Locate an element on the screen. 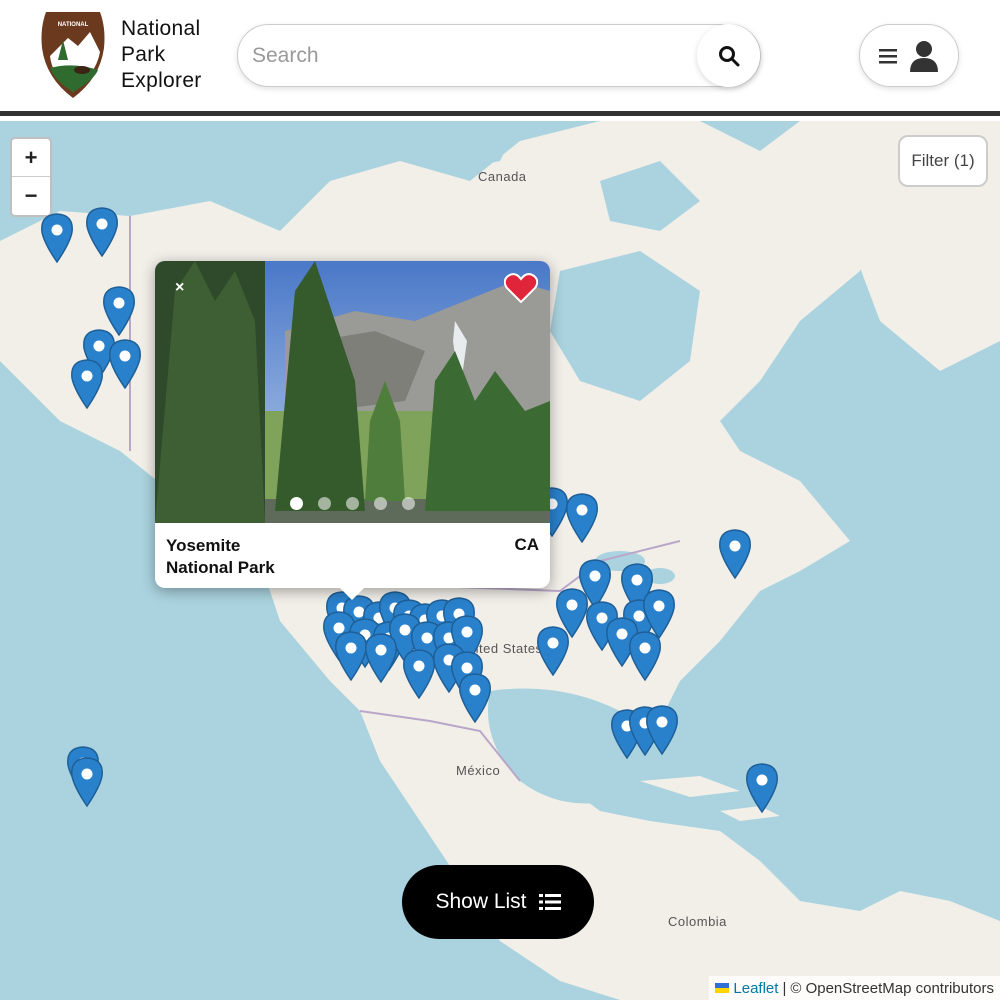  park-popup: × Yosemite National Park CA is located at coordinates (352, 430).